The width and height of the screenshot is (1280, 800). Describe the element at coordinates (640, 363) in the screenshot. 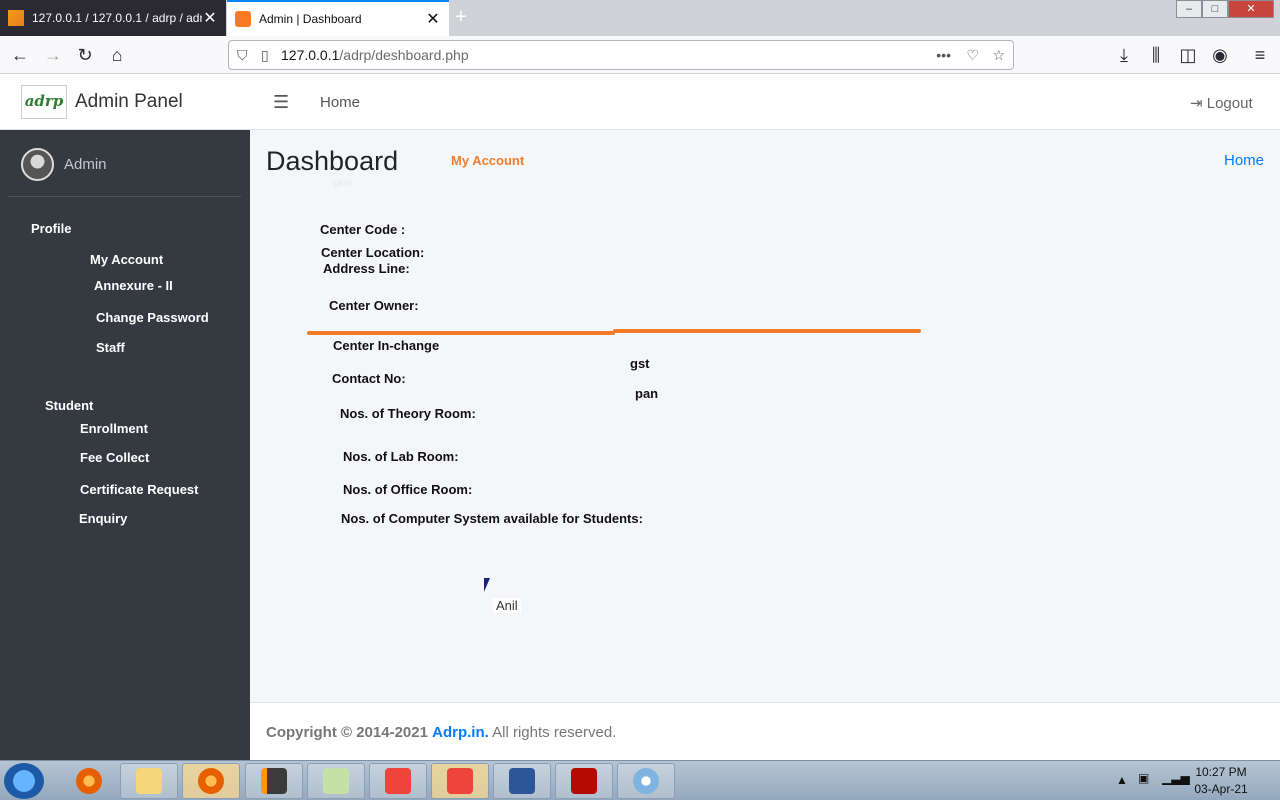

I see `gst-label: gst` at that location.